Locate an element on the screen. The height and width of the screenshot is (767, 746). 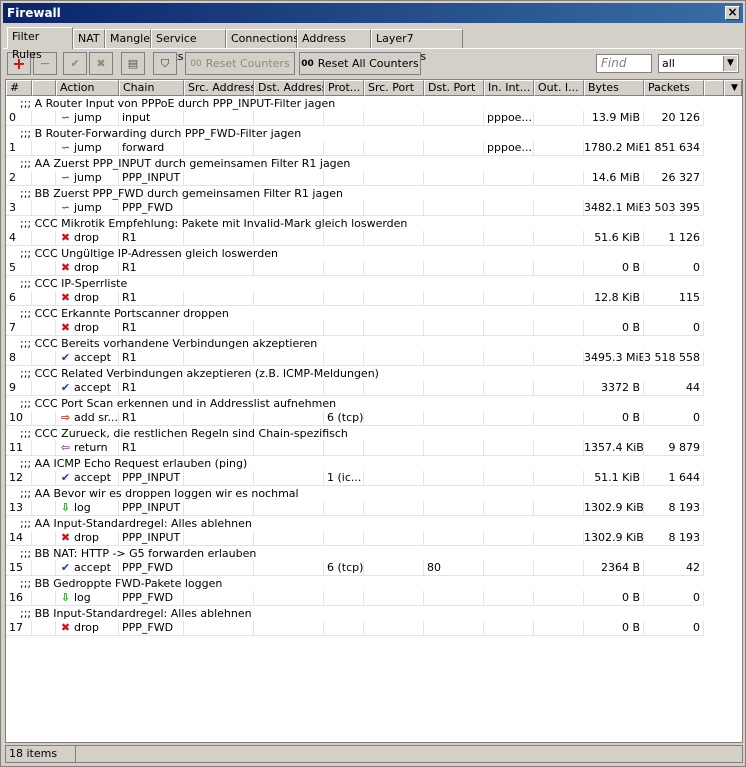
comment-button: ▤ is located at coordinates (133, 63).